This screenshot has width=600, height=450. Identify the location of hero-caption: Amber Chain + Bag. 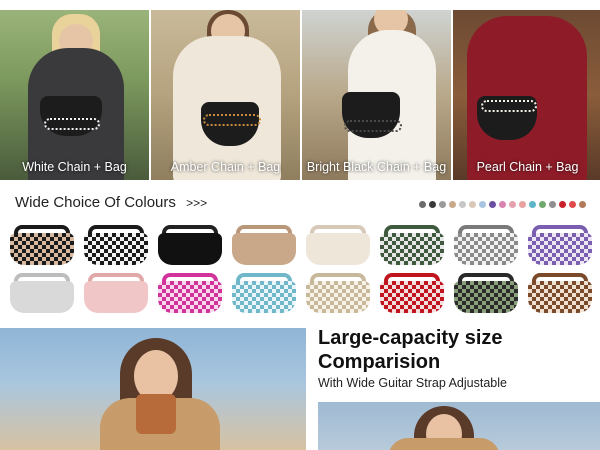
(225, 167).